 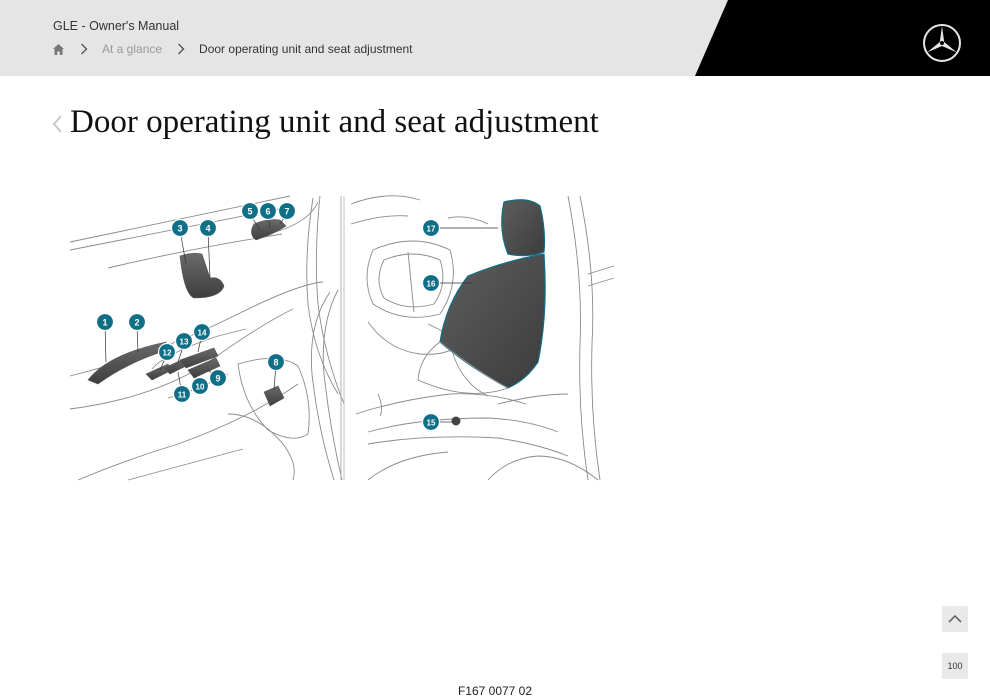 I want to click on figure-code: F167 0077 02, so click(x=495, y=691).